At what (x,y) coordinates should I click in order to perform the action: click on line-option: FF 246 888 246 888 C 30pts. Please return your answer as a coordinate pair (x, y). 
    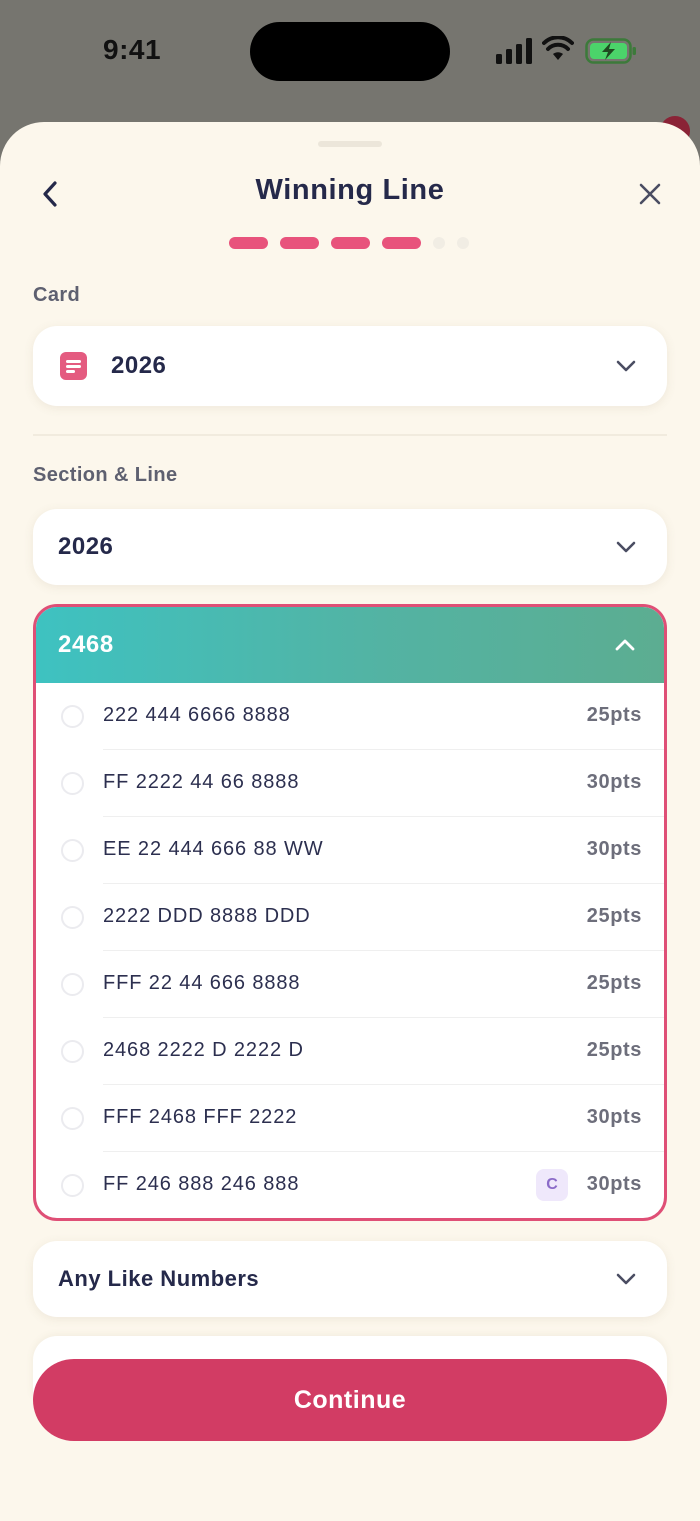
    Looking at the image, I should click on (350, 1185).